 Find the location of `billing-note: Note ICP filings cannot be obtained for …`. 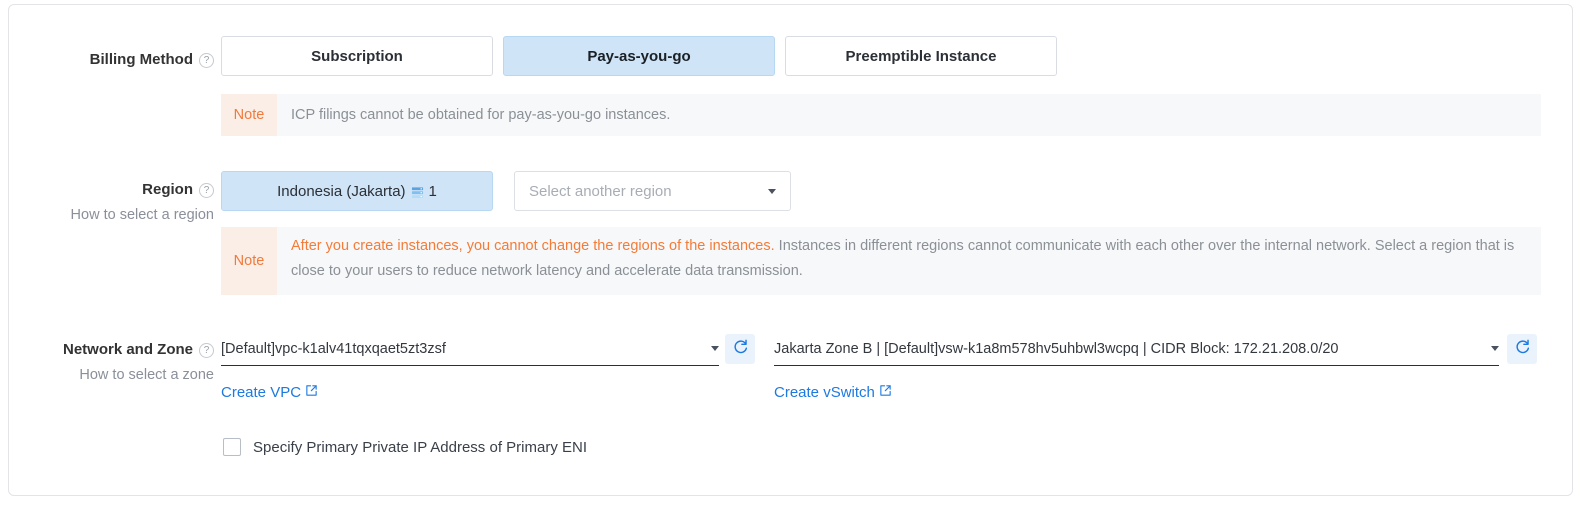

billing-note: Note ICP filings cannot be obtained for … is located at coordinates (881, 115).